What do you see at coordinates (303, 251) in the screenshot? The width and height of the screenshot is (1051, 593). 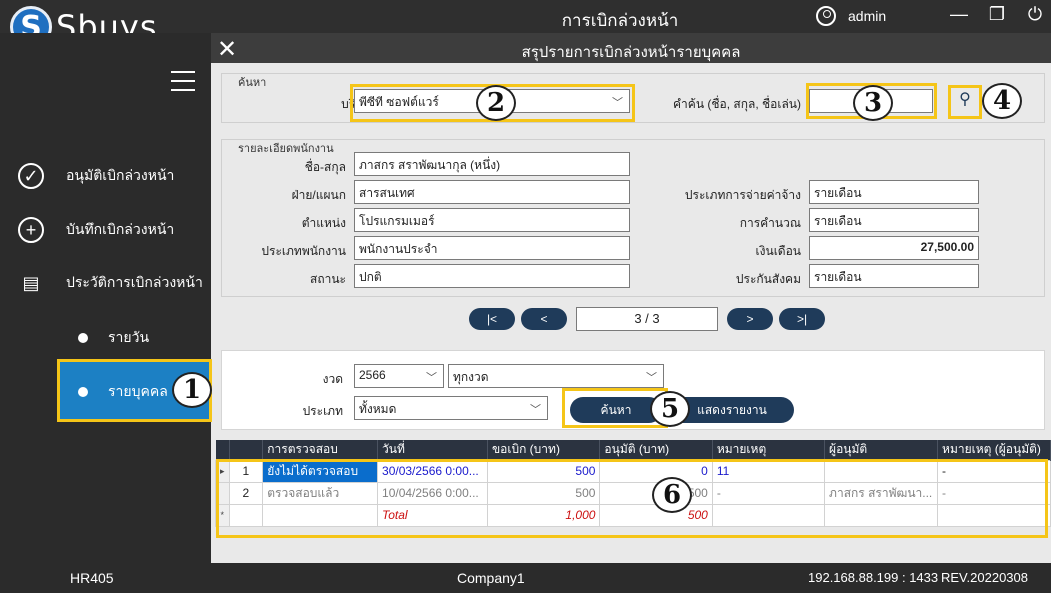 I see `emp-type-label: ประเภทพนักงาน` at bounding box center [303, 251].